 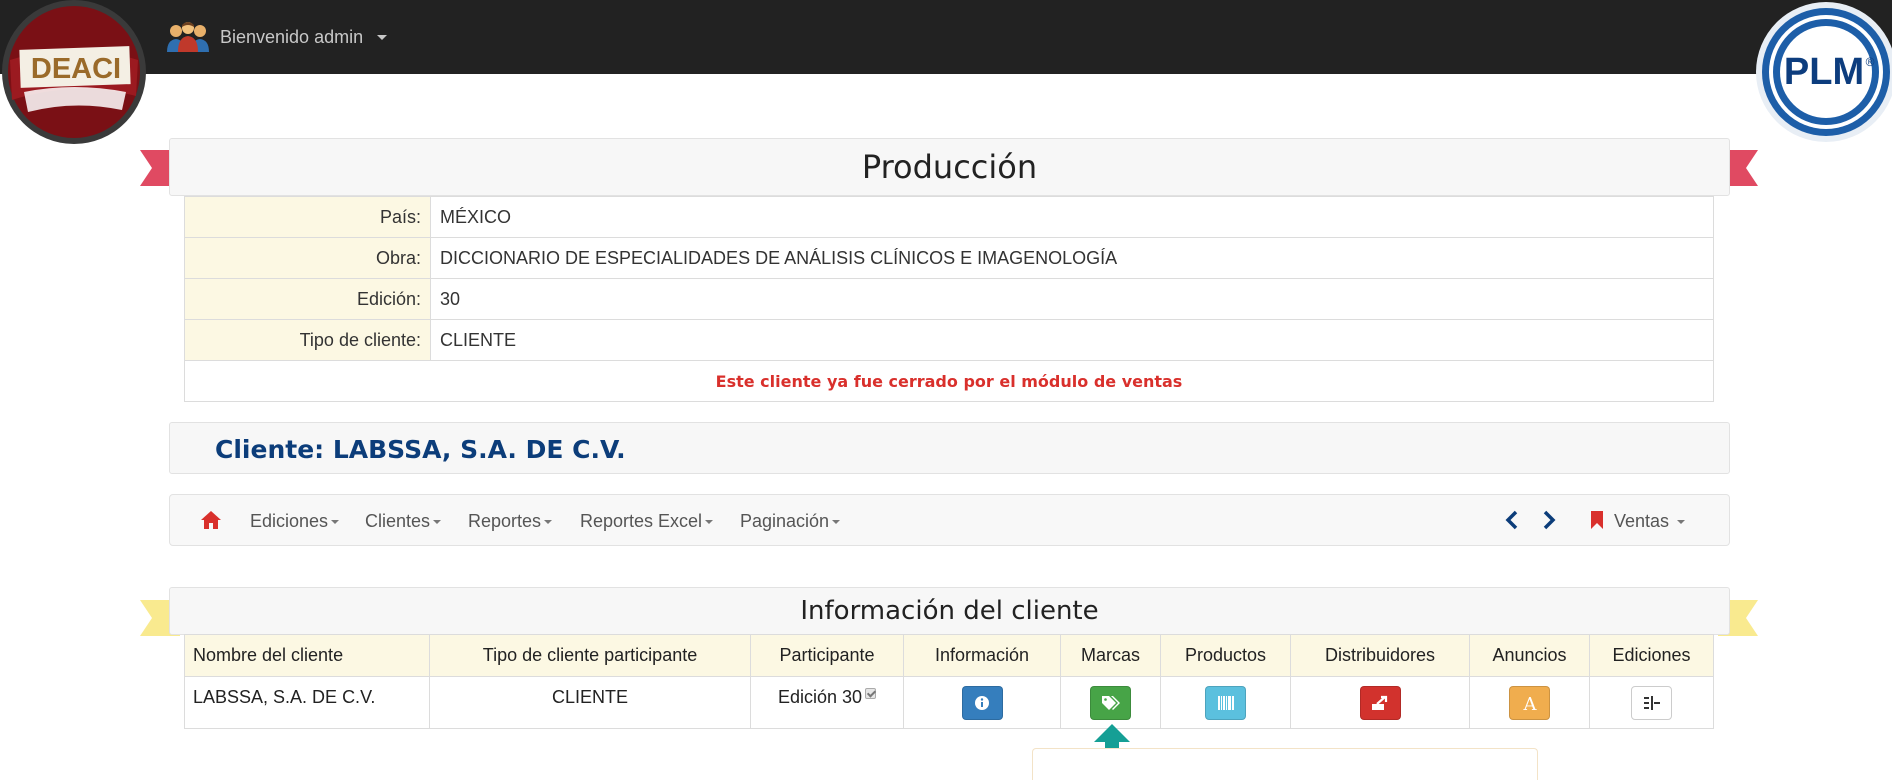 What do you see at coordinates (188, 37) in the screenshot?
I see `users-icon` at bounding box center [188, 37].